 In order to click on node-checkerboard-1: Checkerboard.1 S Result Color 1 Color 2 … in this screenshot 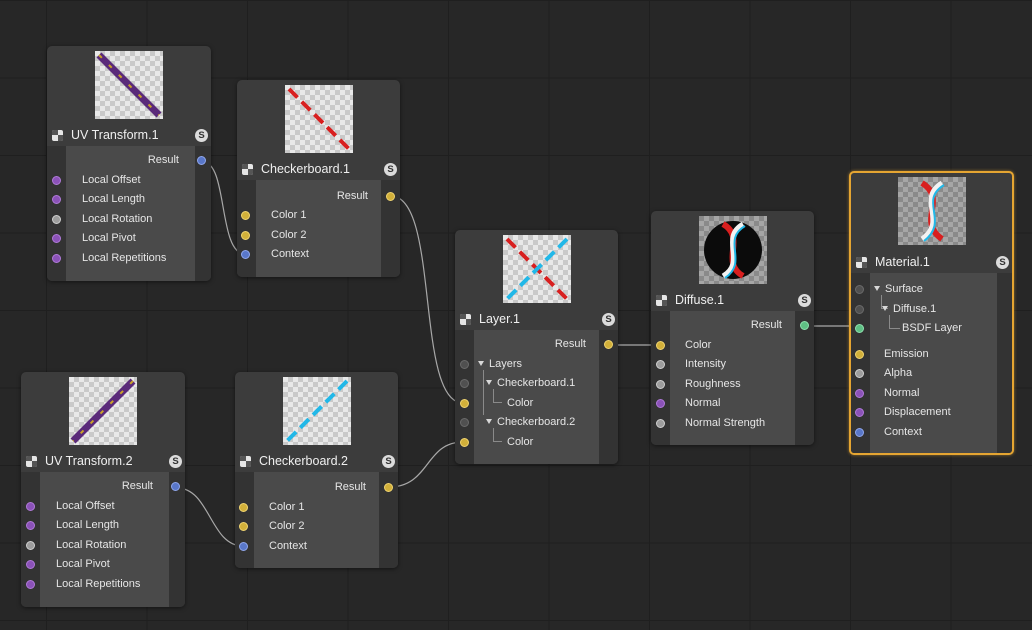, I will do `click(318, 178)`.